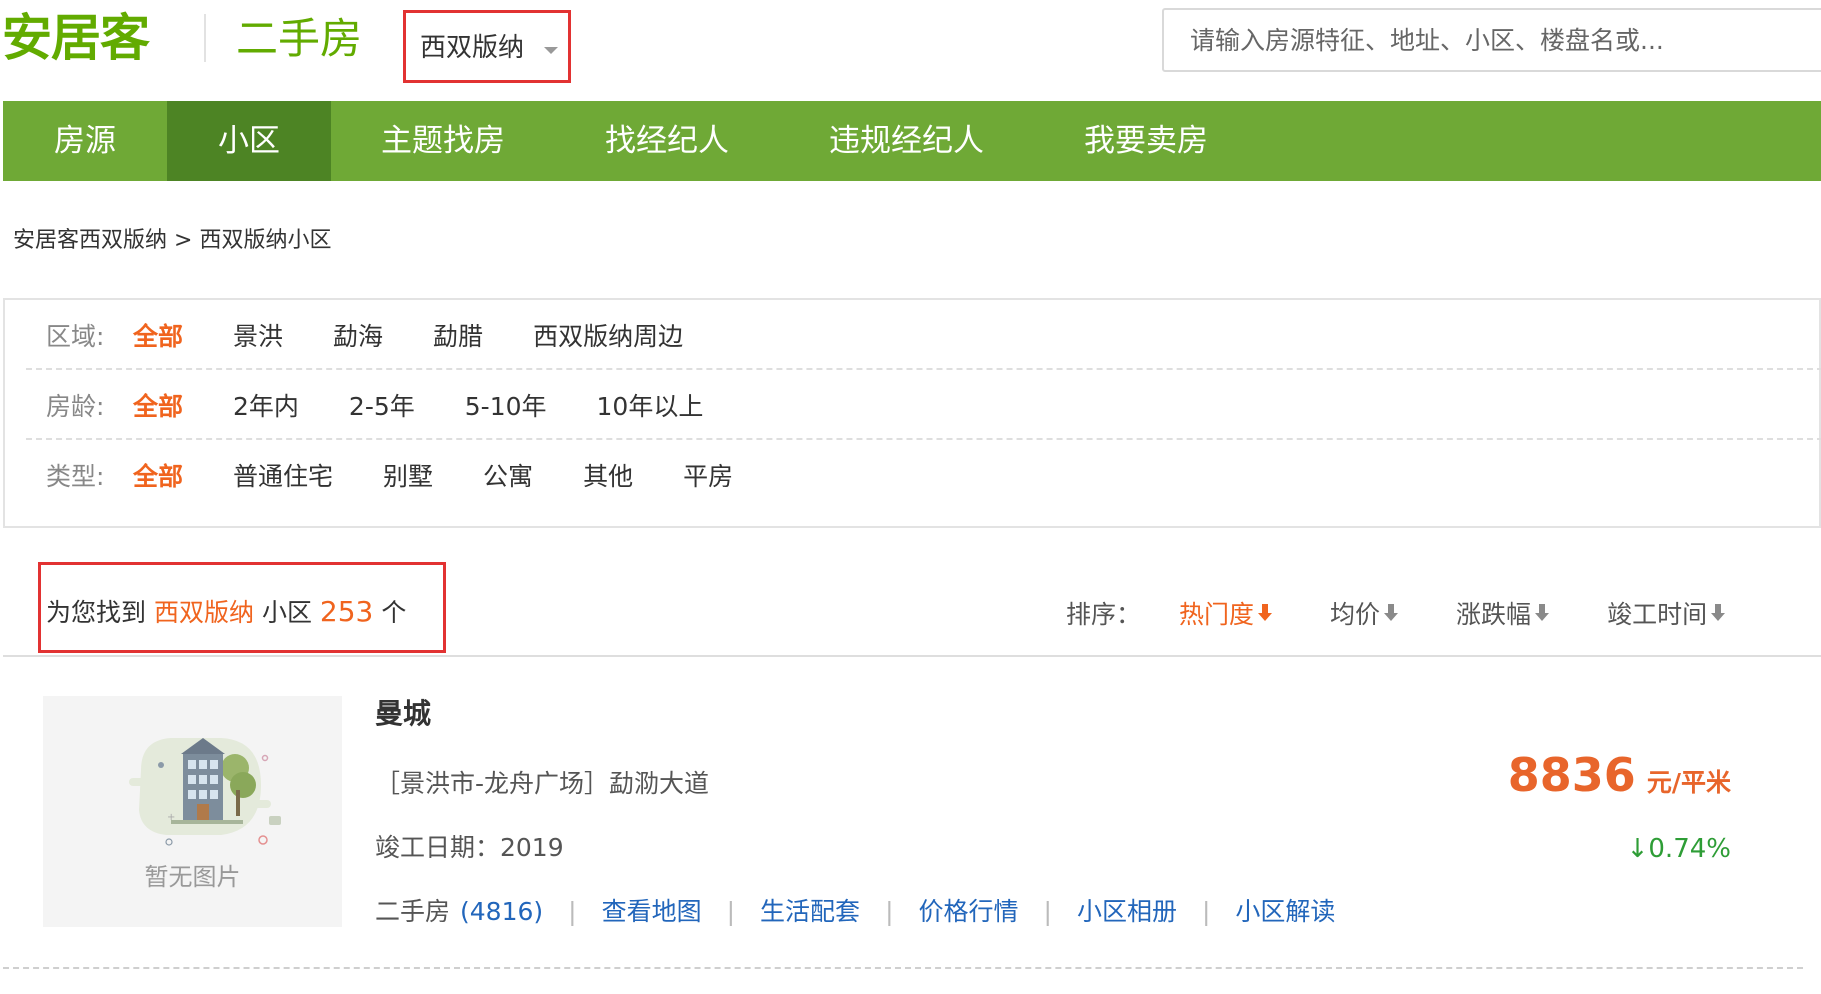 This screenshot has height=994, width=1821. Describe the element at coordinates (413, 911) in the screenshot. I see `second-hand-label: 二手房` at that location.